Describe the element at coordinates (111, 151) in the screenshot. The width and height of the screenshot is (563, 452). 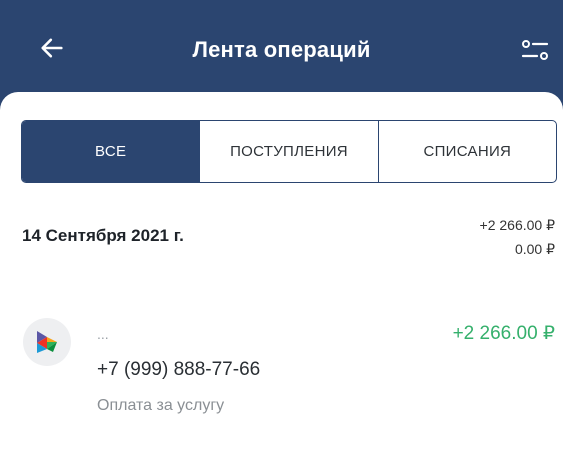
I see `tab-all: ВСЕ` at that location.